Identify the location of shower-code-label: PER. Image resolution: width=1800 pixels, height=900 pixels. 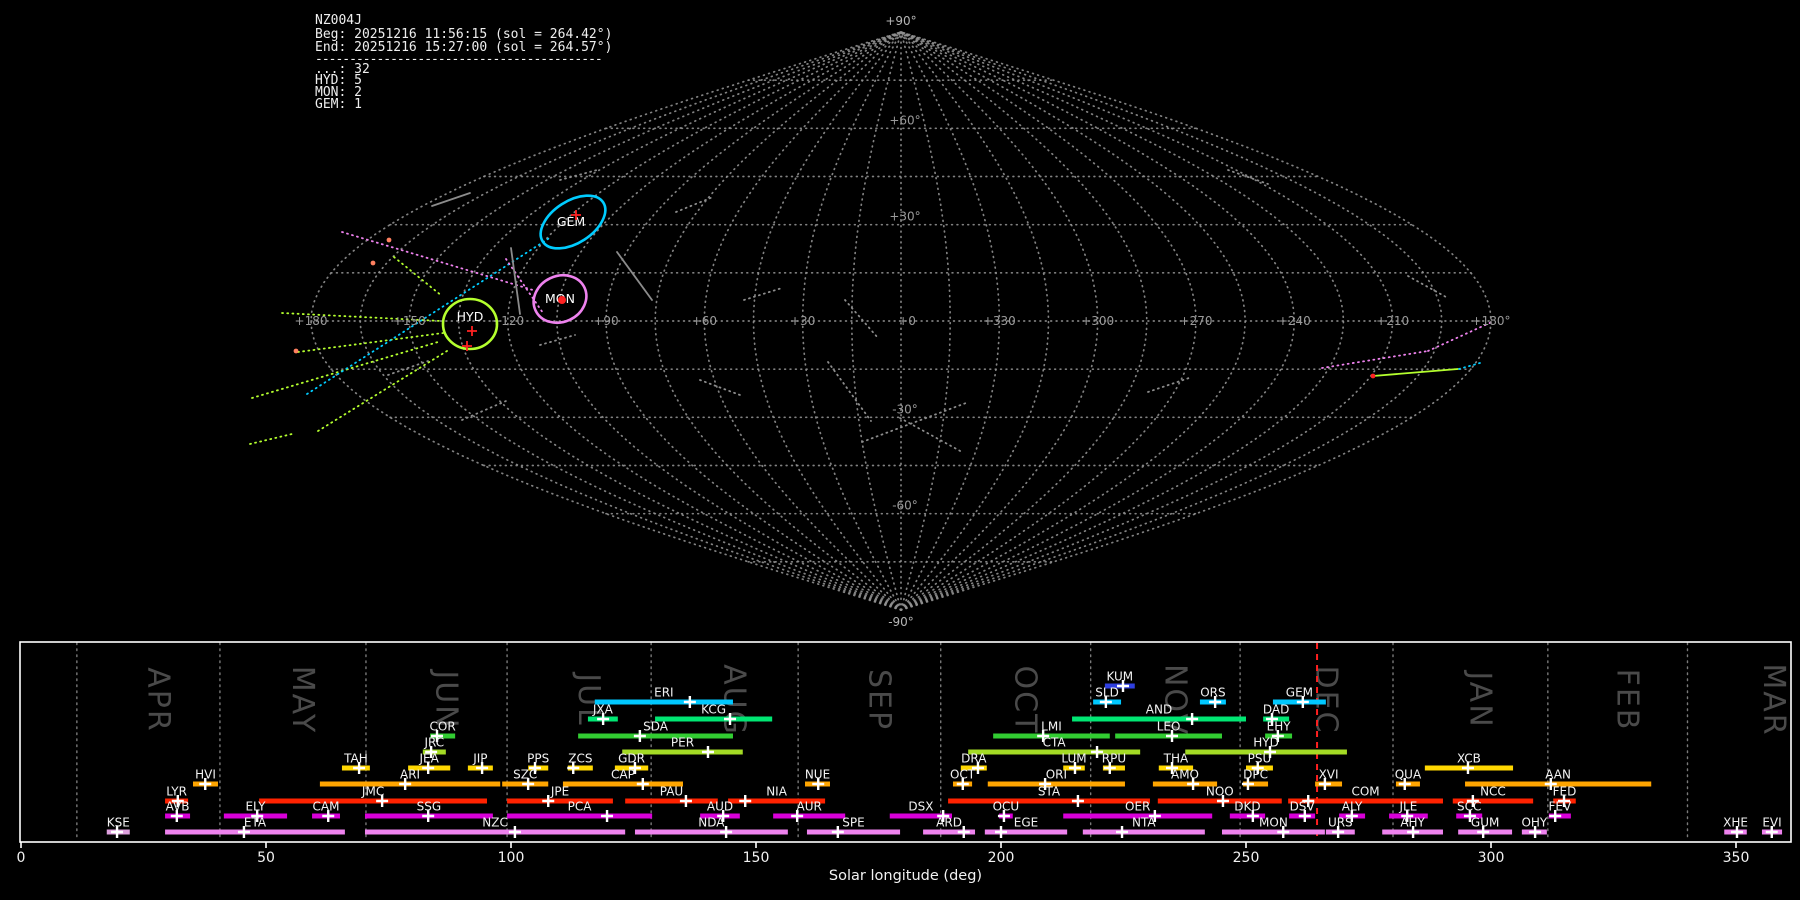
(682, 743).